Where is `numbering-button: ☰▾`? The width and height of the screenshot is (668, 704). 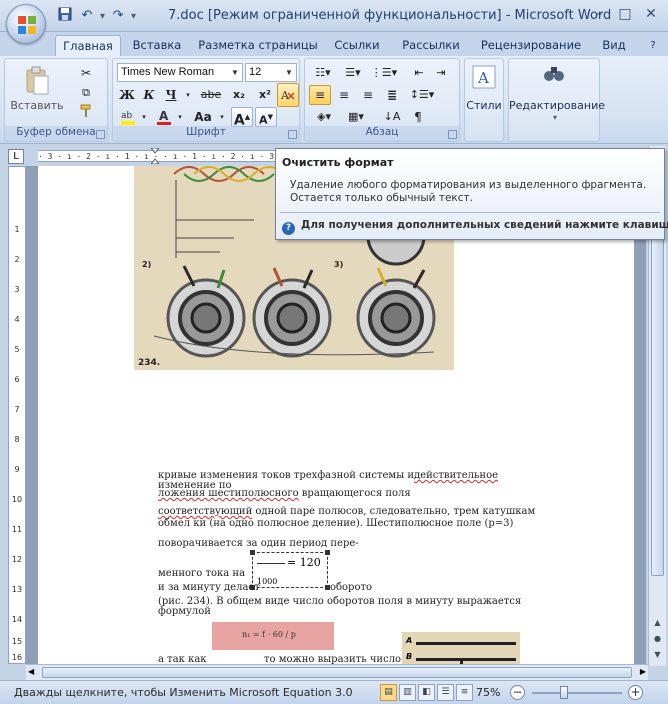
numbering-button: ☰▾ is located at coordinates (353, 73).